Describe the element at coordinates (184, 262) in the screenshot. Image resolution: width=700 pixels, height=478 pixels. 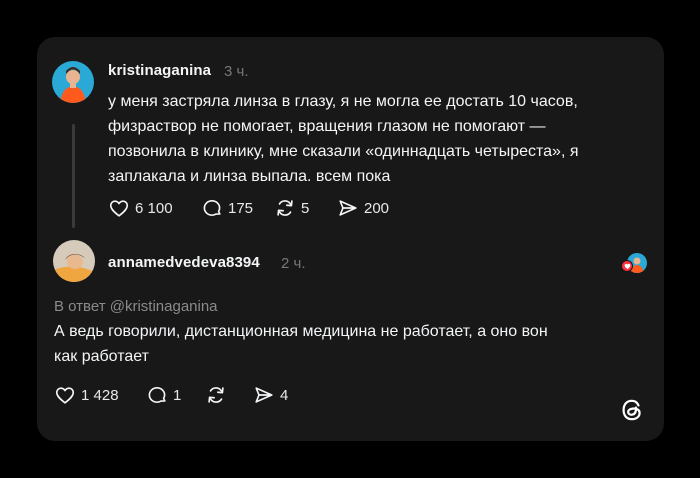
I see `reply-username: annamedvedeva8394` at that location.